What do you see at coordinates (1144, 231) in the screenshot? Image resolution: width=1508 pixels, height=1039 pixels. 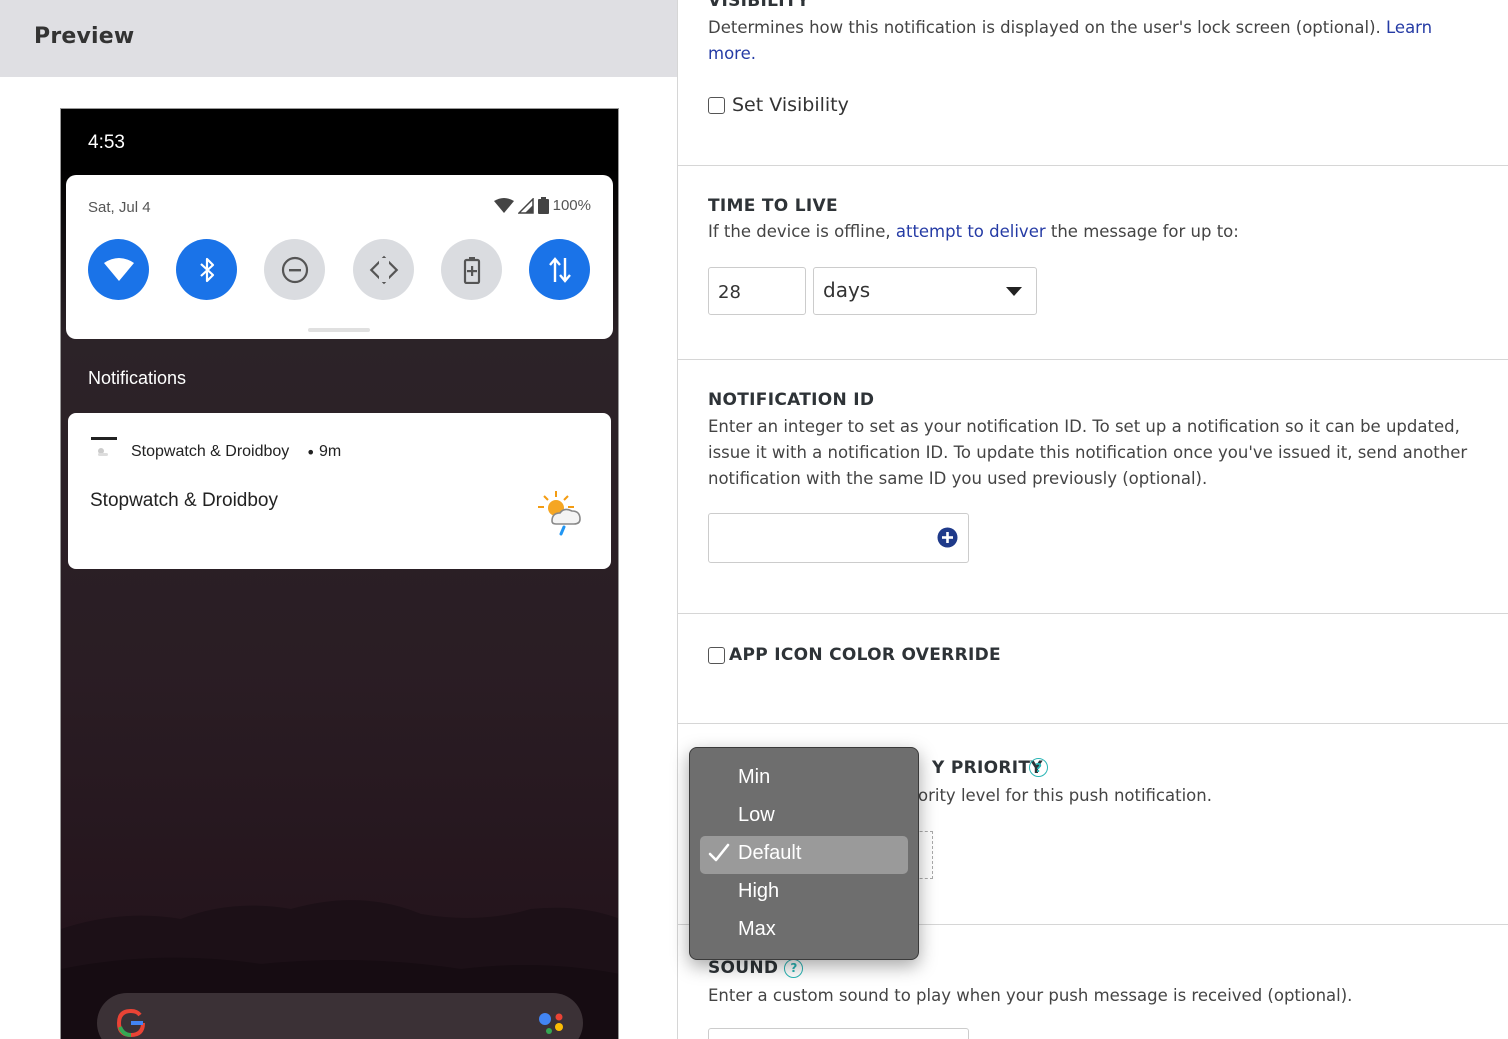 I see `ttl-desc-after: the message for up to:` at bounding box center [1144, 231].